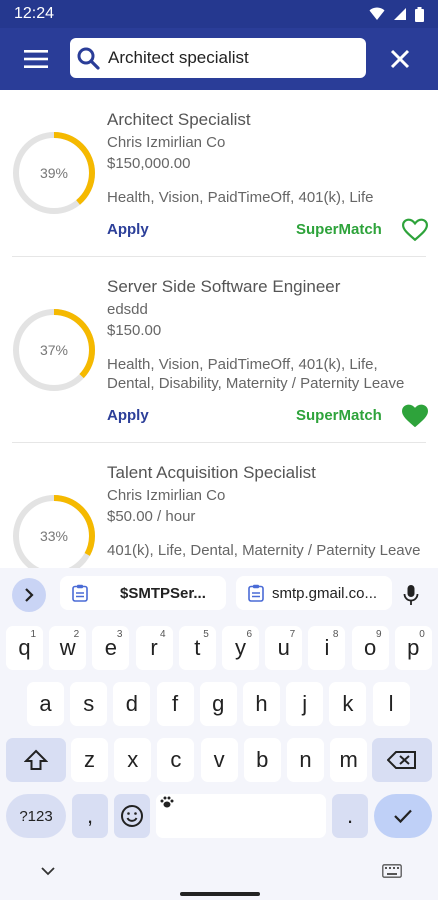  I want to click on salary: $150,000.00, so click(149, 163).